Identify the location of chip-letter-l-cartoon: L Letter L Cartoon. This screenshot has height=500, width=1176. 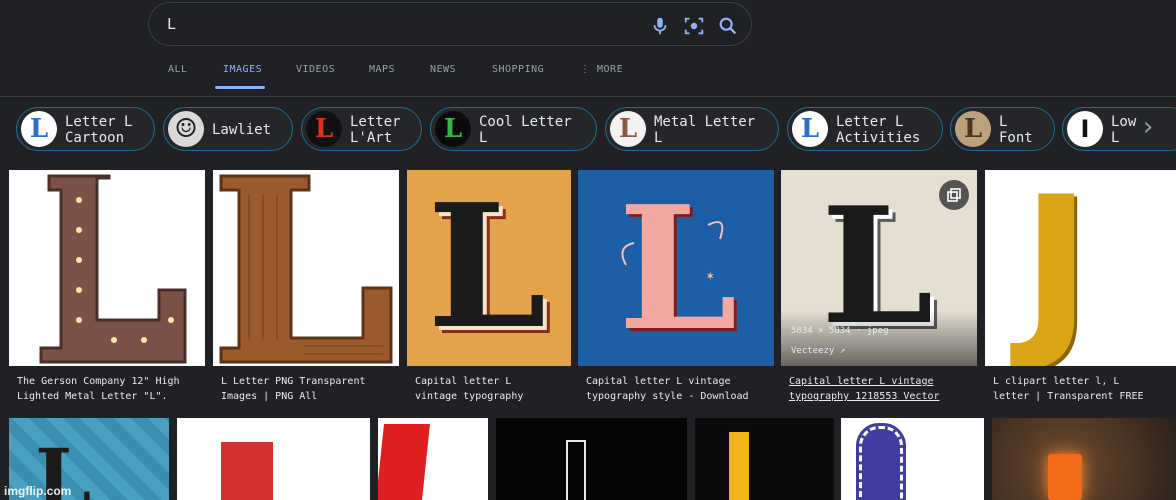
(85, 129).